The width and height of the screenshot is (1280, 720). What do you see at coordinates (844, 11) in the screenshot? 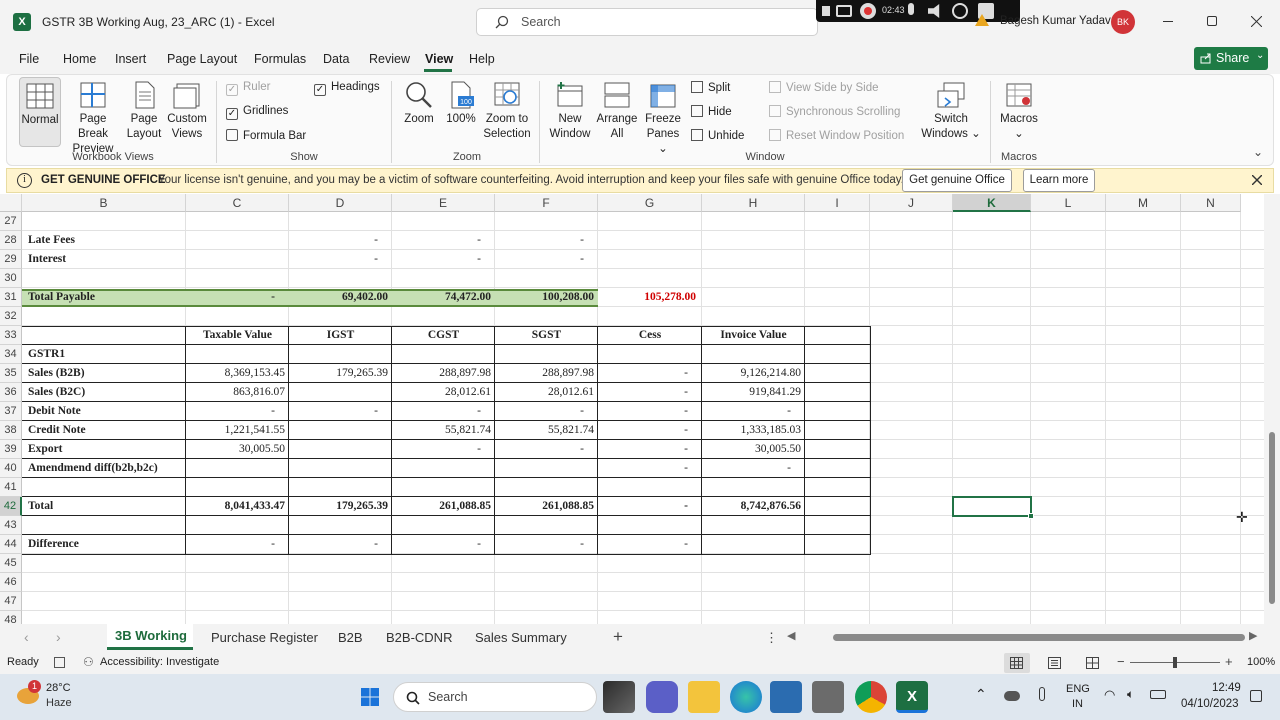
I see `camera-icon` at bounding box center [844, 11].